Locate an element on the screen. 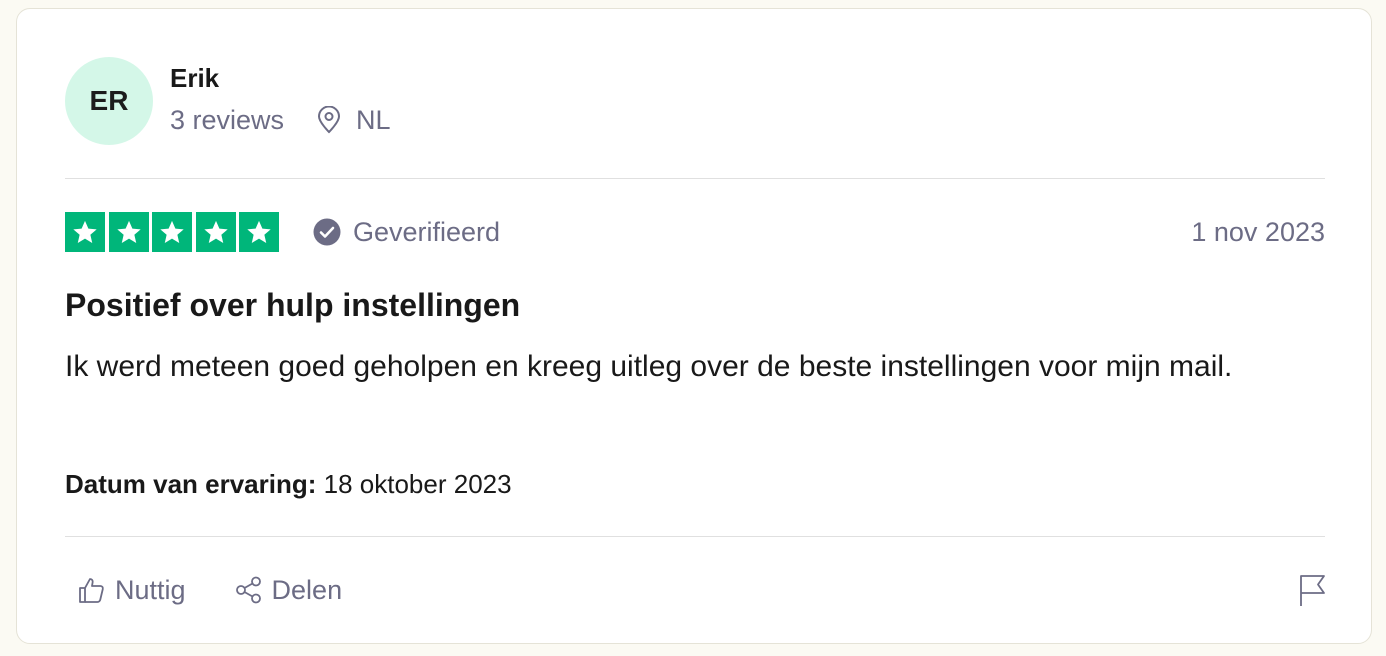 This screenshot has height=656, width=1386. useful-label: Nuttig is located at coordinates (150, 589).